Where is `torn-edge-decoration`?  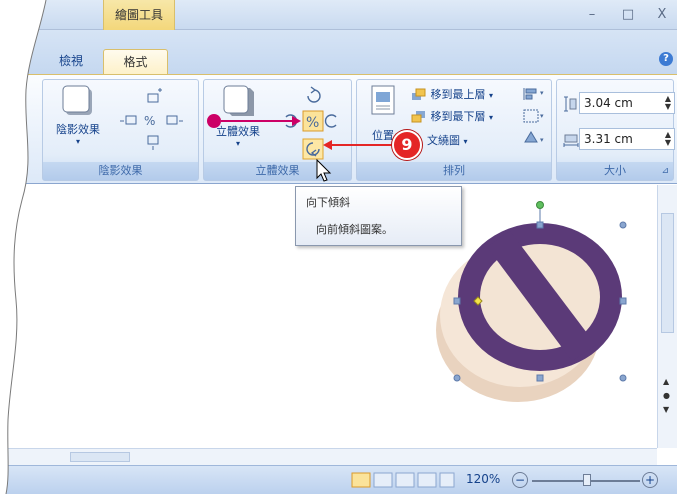
torn-edge-decoration is located at coordinates (23, 247).